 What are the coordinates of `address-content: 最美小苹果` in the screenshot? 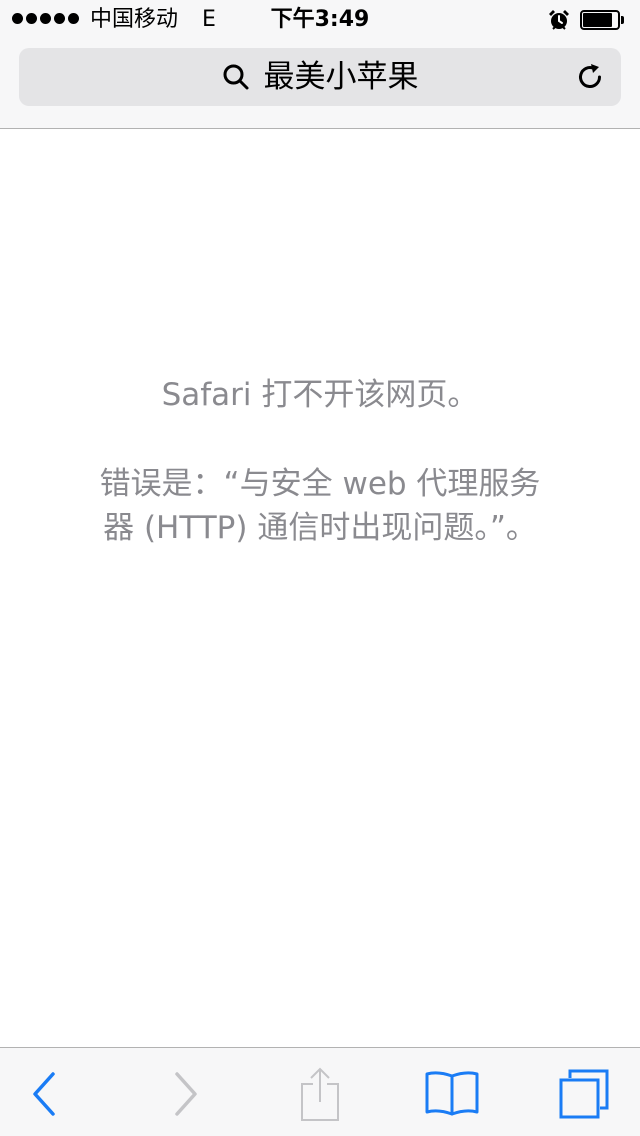 It's located at (320, 77).